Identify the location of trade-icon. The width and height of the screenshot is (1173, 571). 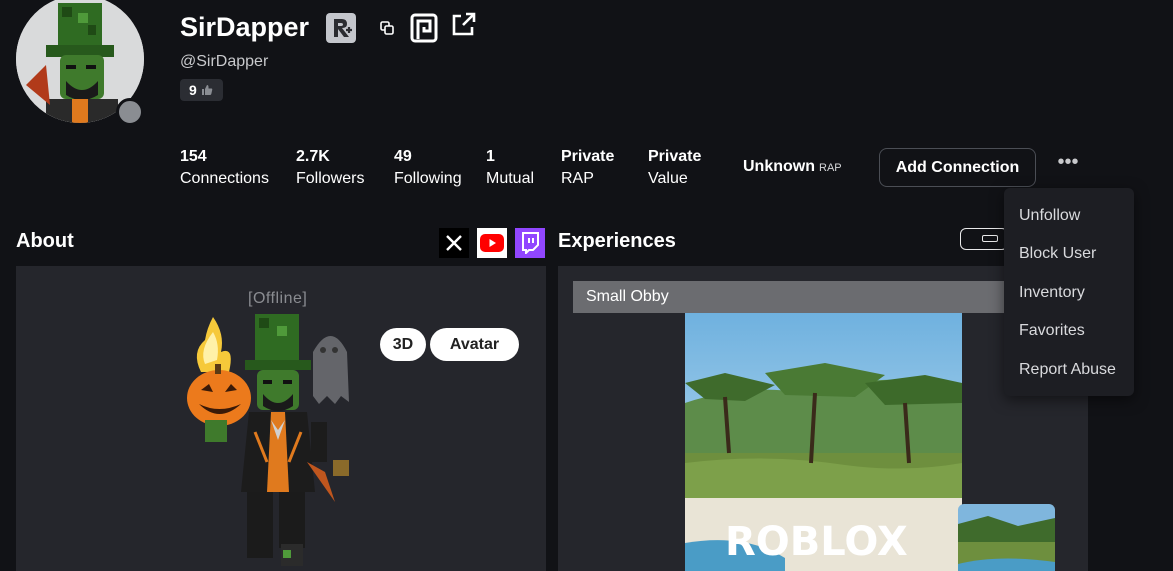
(424, 28).